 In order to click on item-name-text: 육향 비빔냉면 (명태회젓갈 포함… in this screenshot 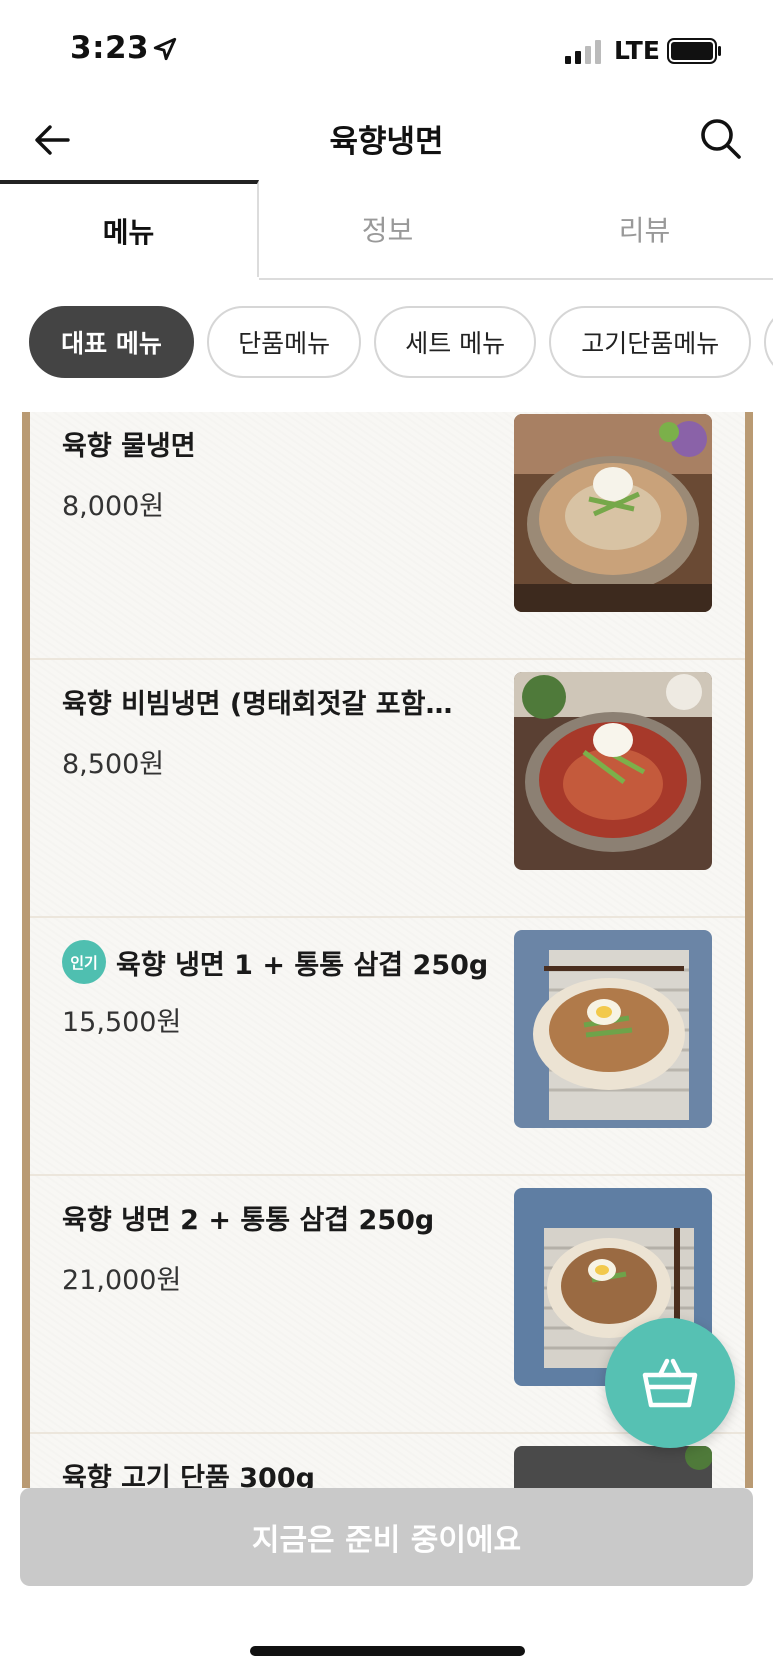, I will do `click(257, 704)`.